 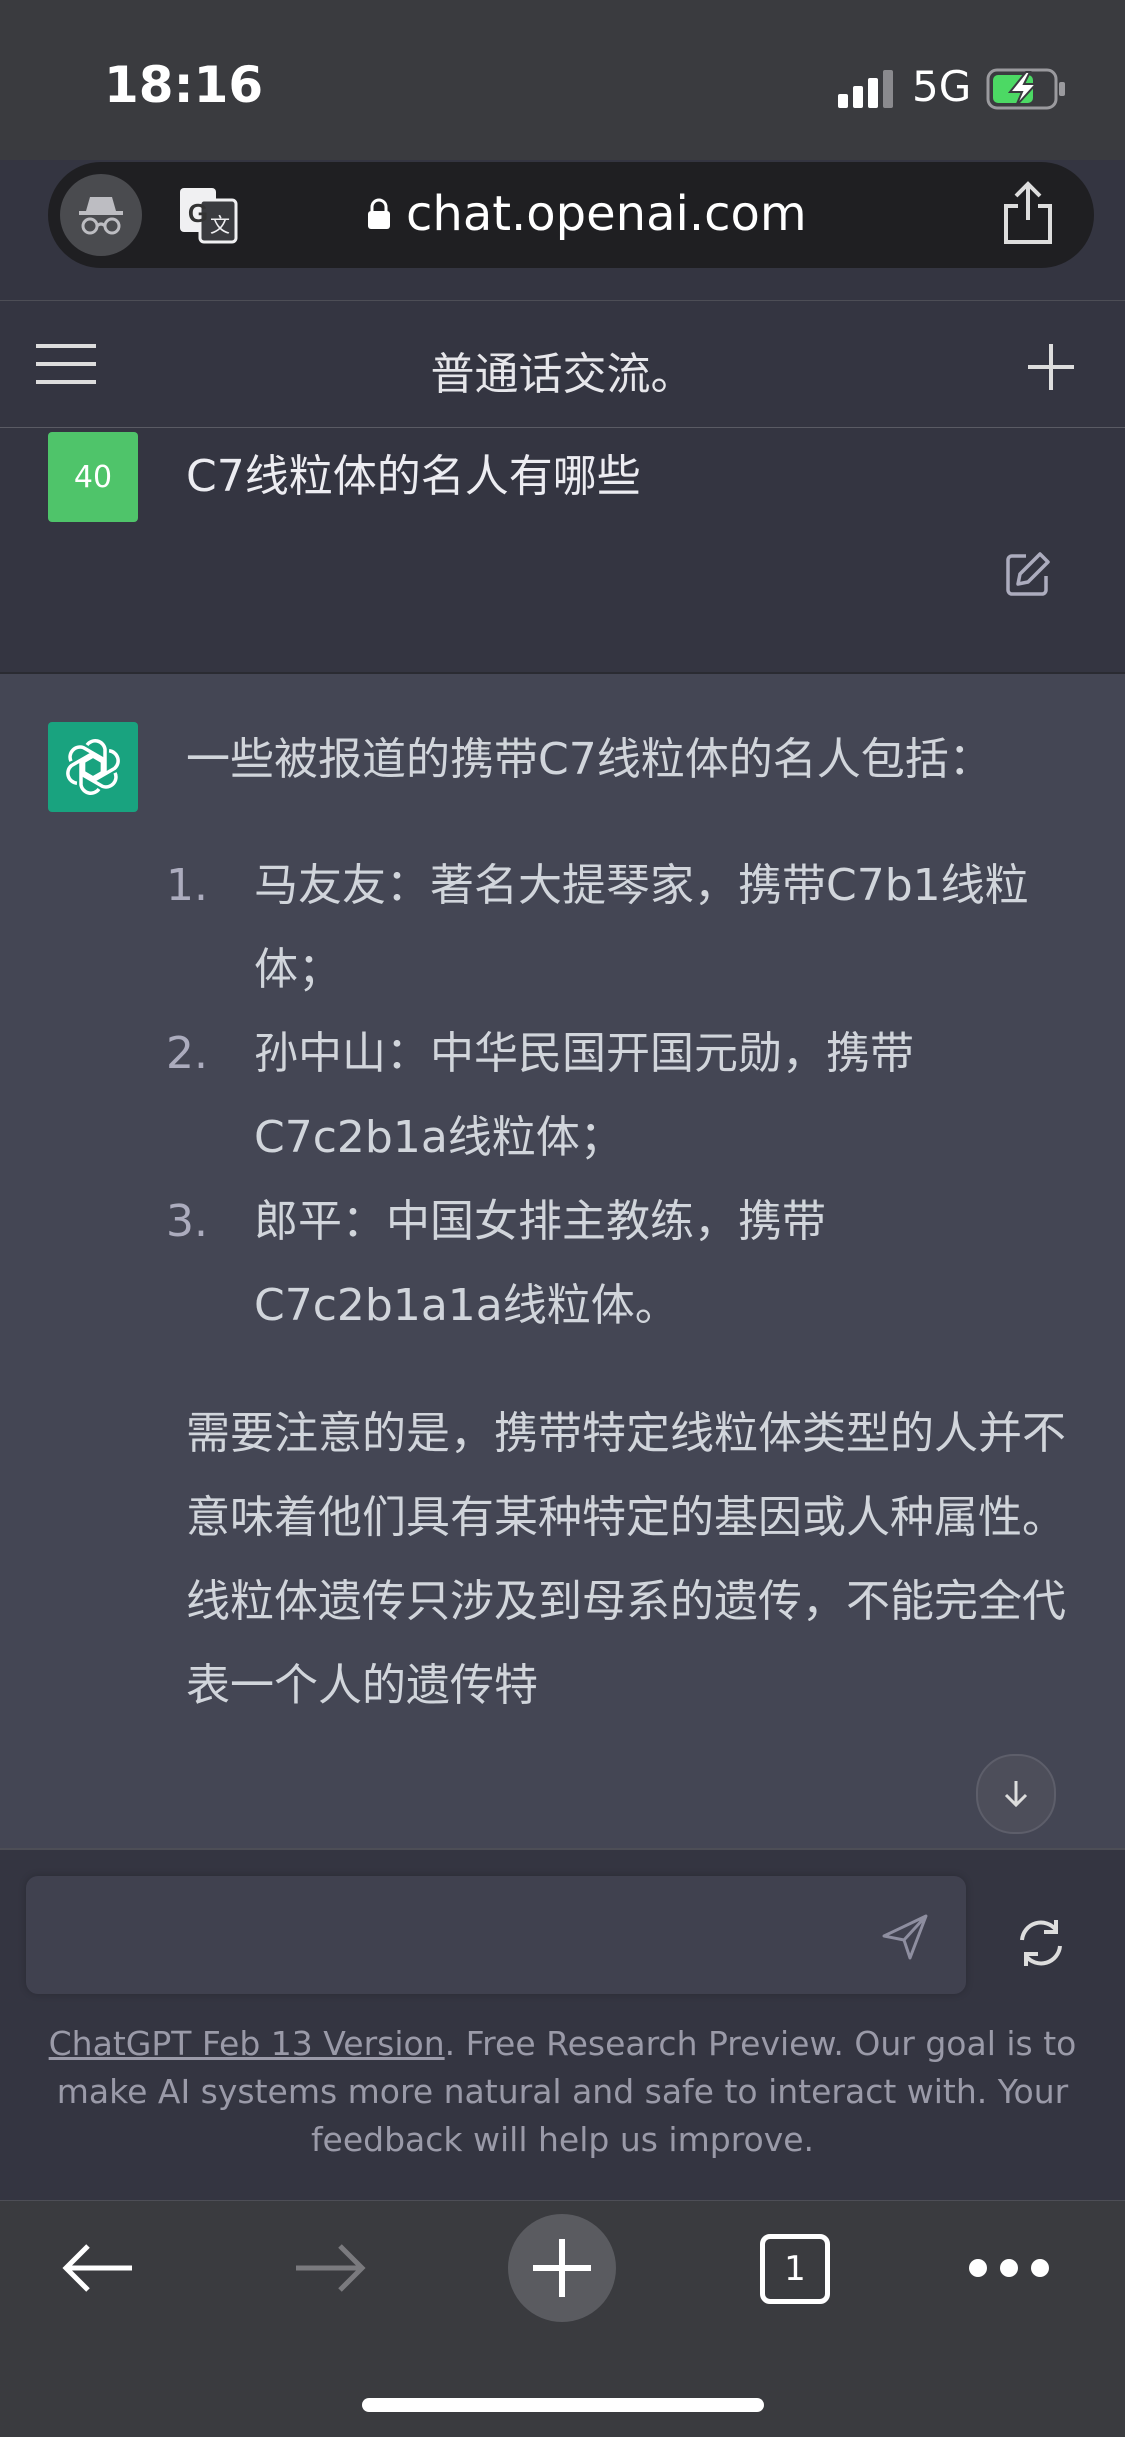 What do you see at coordinates (379, 213) in the screenshot?
I see `lock-icon` at bounding box center [379, 213].